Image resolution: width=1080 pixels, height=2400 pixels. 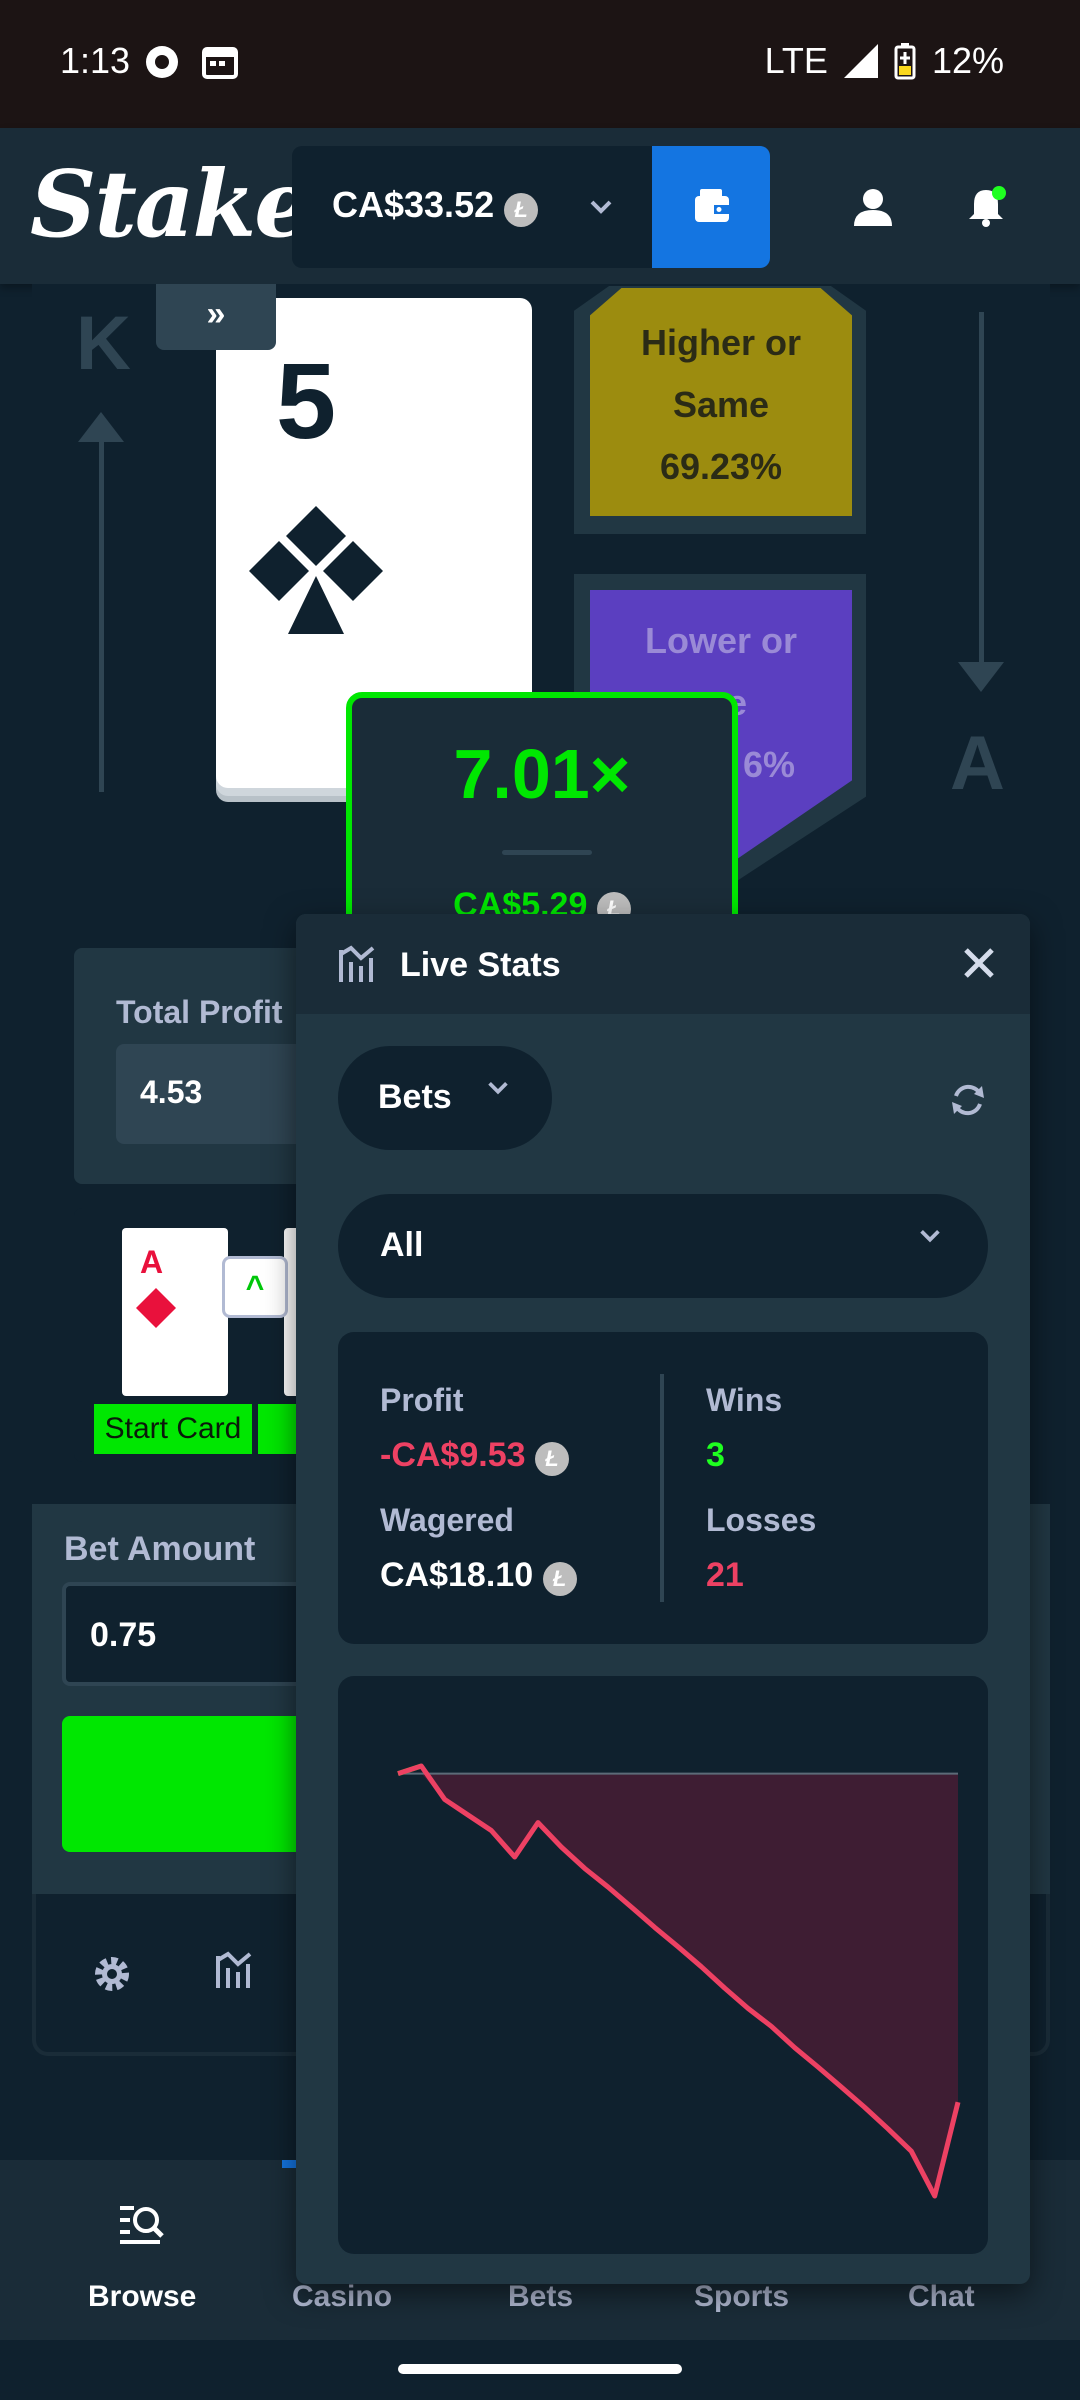 I want to click on losses-label: Losses, so click(x=761, y=1520).